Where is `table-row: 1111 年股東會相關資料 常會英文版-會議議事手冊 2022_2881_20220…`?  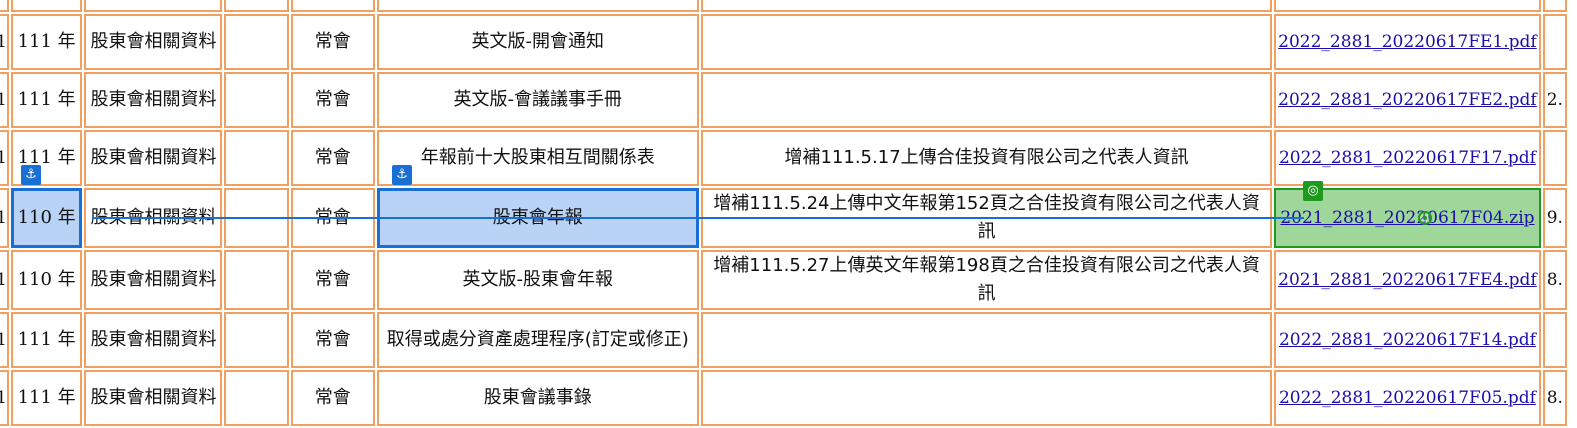
table-row: 1111 年股東會相關資料 常會英文版-會議議事手冊 2022_2881_20220… is located at coordinates (783, 100).